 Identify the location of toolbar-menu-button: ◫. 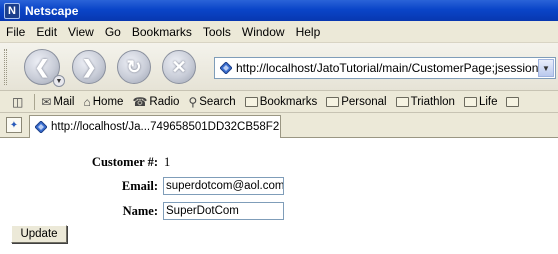
(18, 102).